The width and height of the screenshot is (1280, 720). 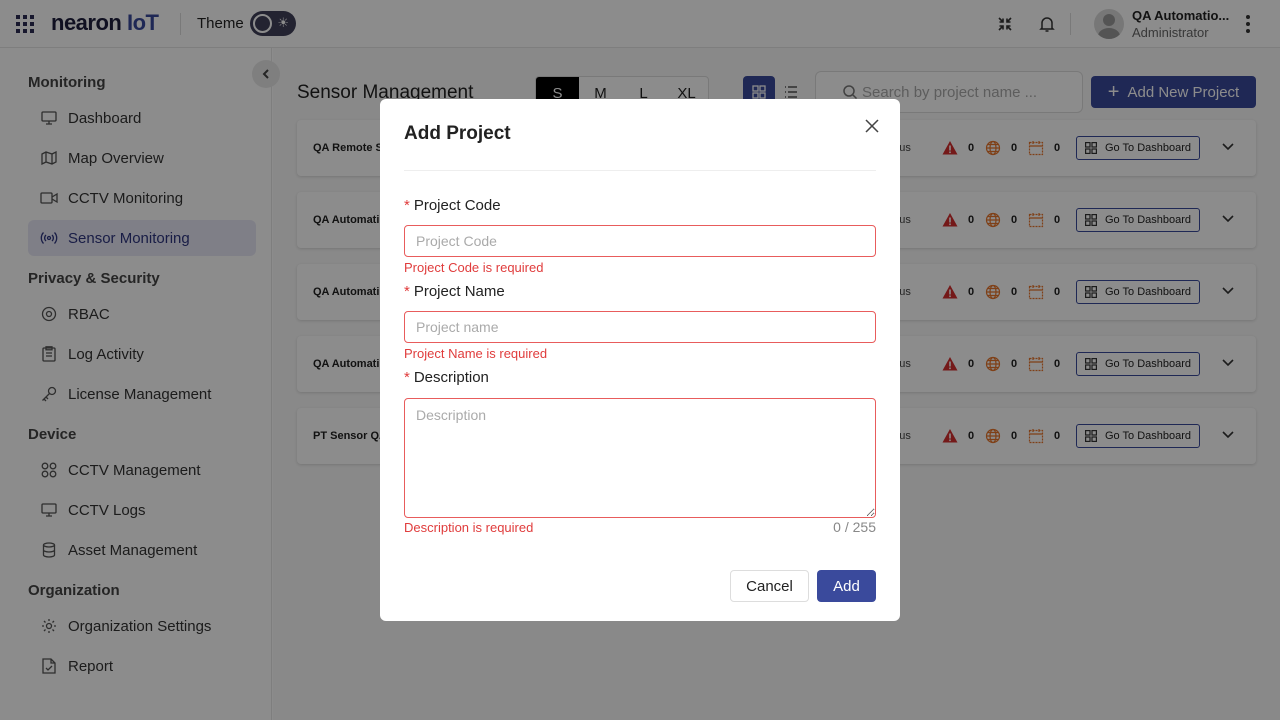 I want to click on project-code-input, so click(x=640, y=241).